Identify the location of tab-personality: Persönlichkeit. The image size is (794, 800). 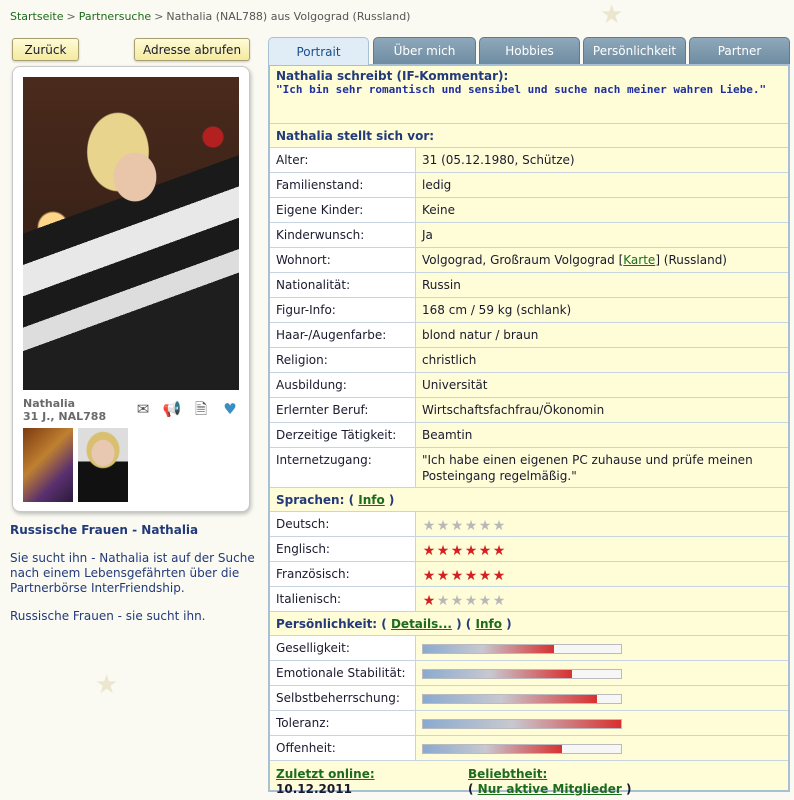
(634, 50).